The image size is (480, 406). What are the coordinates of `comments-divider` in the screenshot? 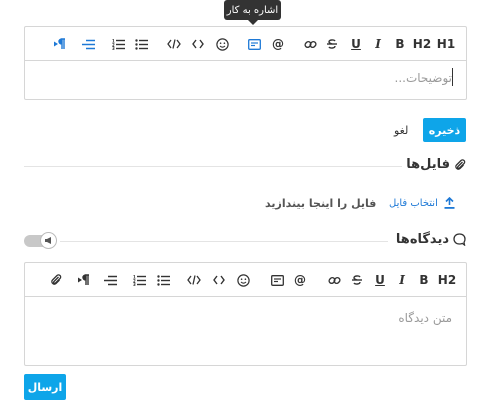 It's located at (224, 241).